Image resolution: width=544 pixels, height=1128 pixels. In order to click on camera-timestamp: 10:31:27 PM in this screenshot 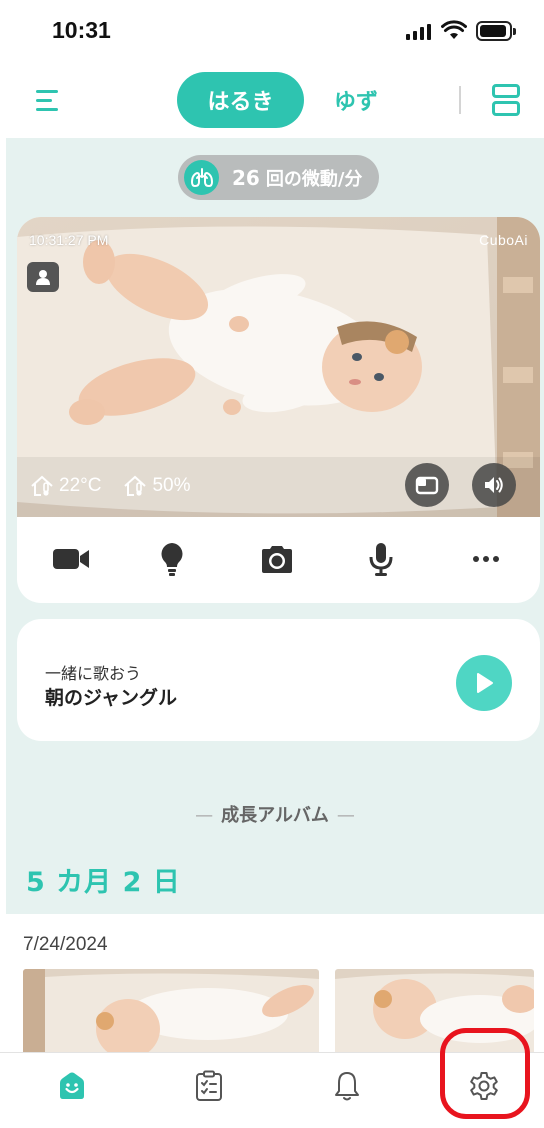, I will do `click(69, 240)`.